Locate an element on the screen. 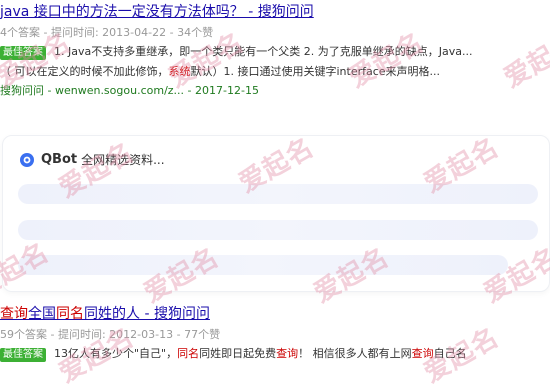 This screenshot has height=390, width=550. result-meta: 4个答案 - 提问时间: 2013-04-22 - 34个赞 is located at coordinates (107, 32).